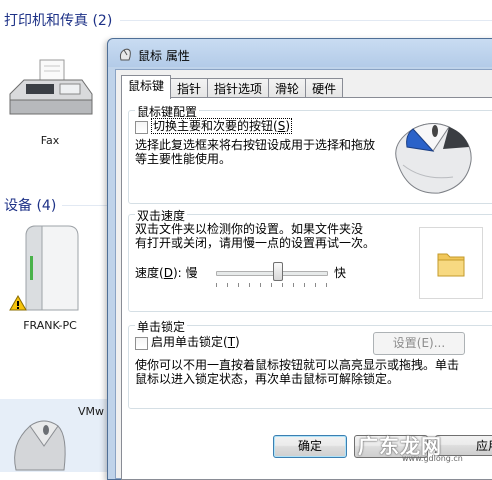 This screenshot has width=492, height=480. I want to click on switch-buttons-label: 切换主要和次要的按钮(S), so click(221, 126).